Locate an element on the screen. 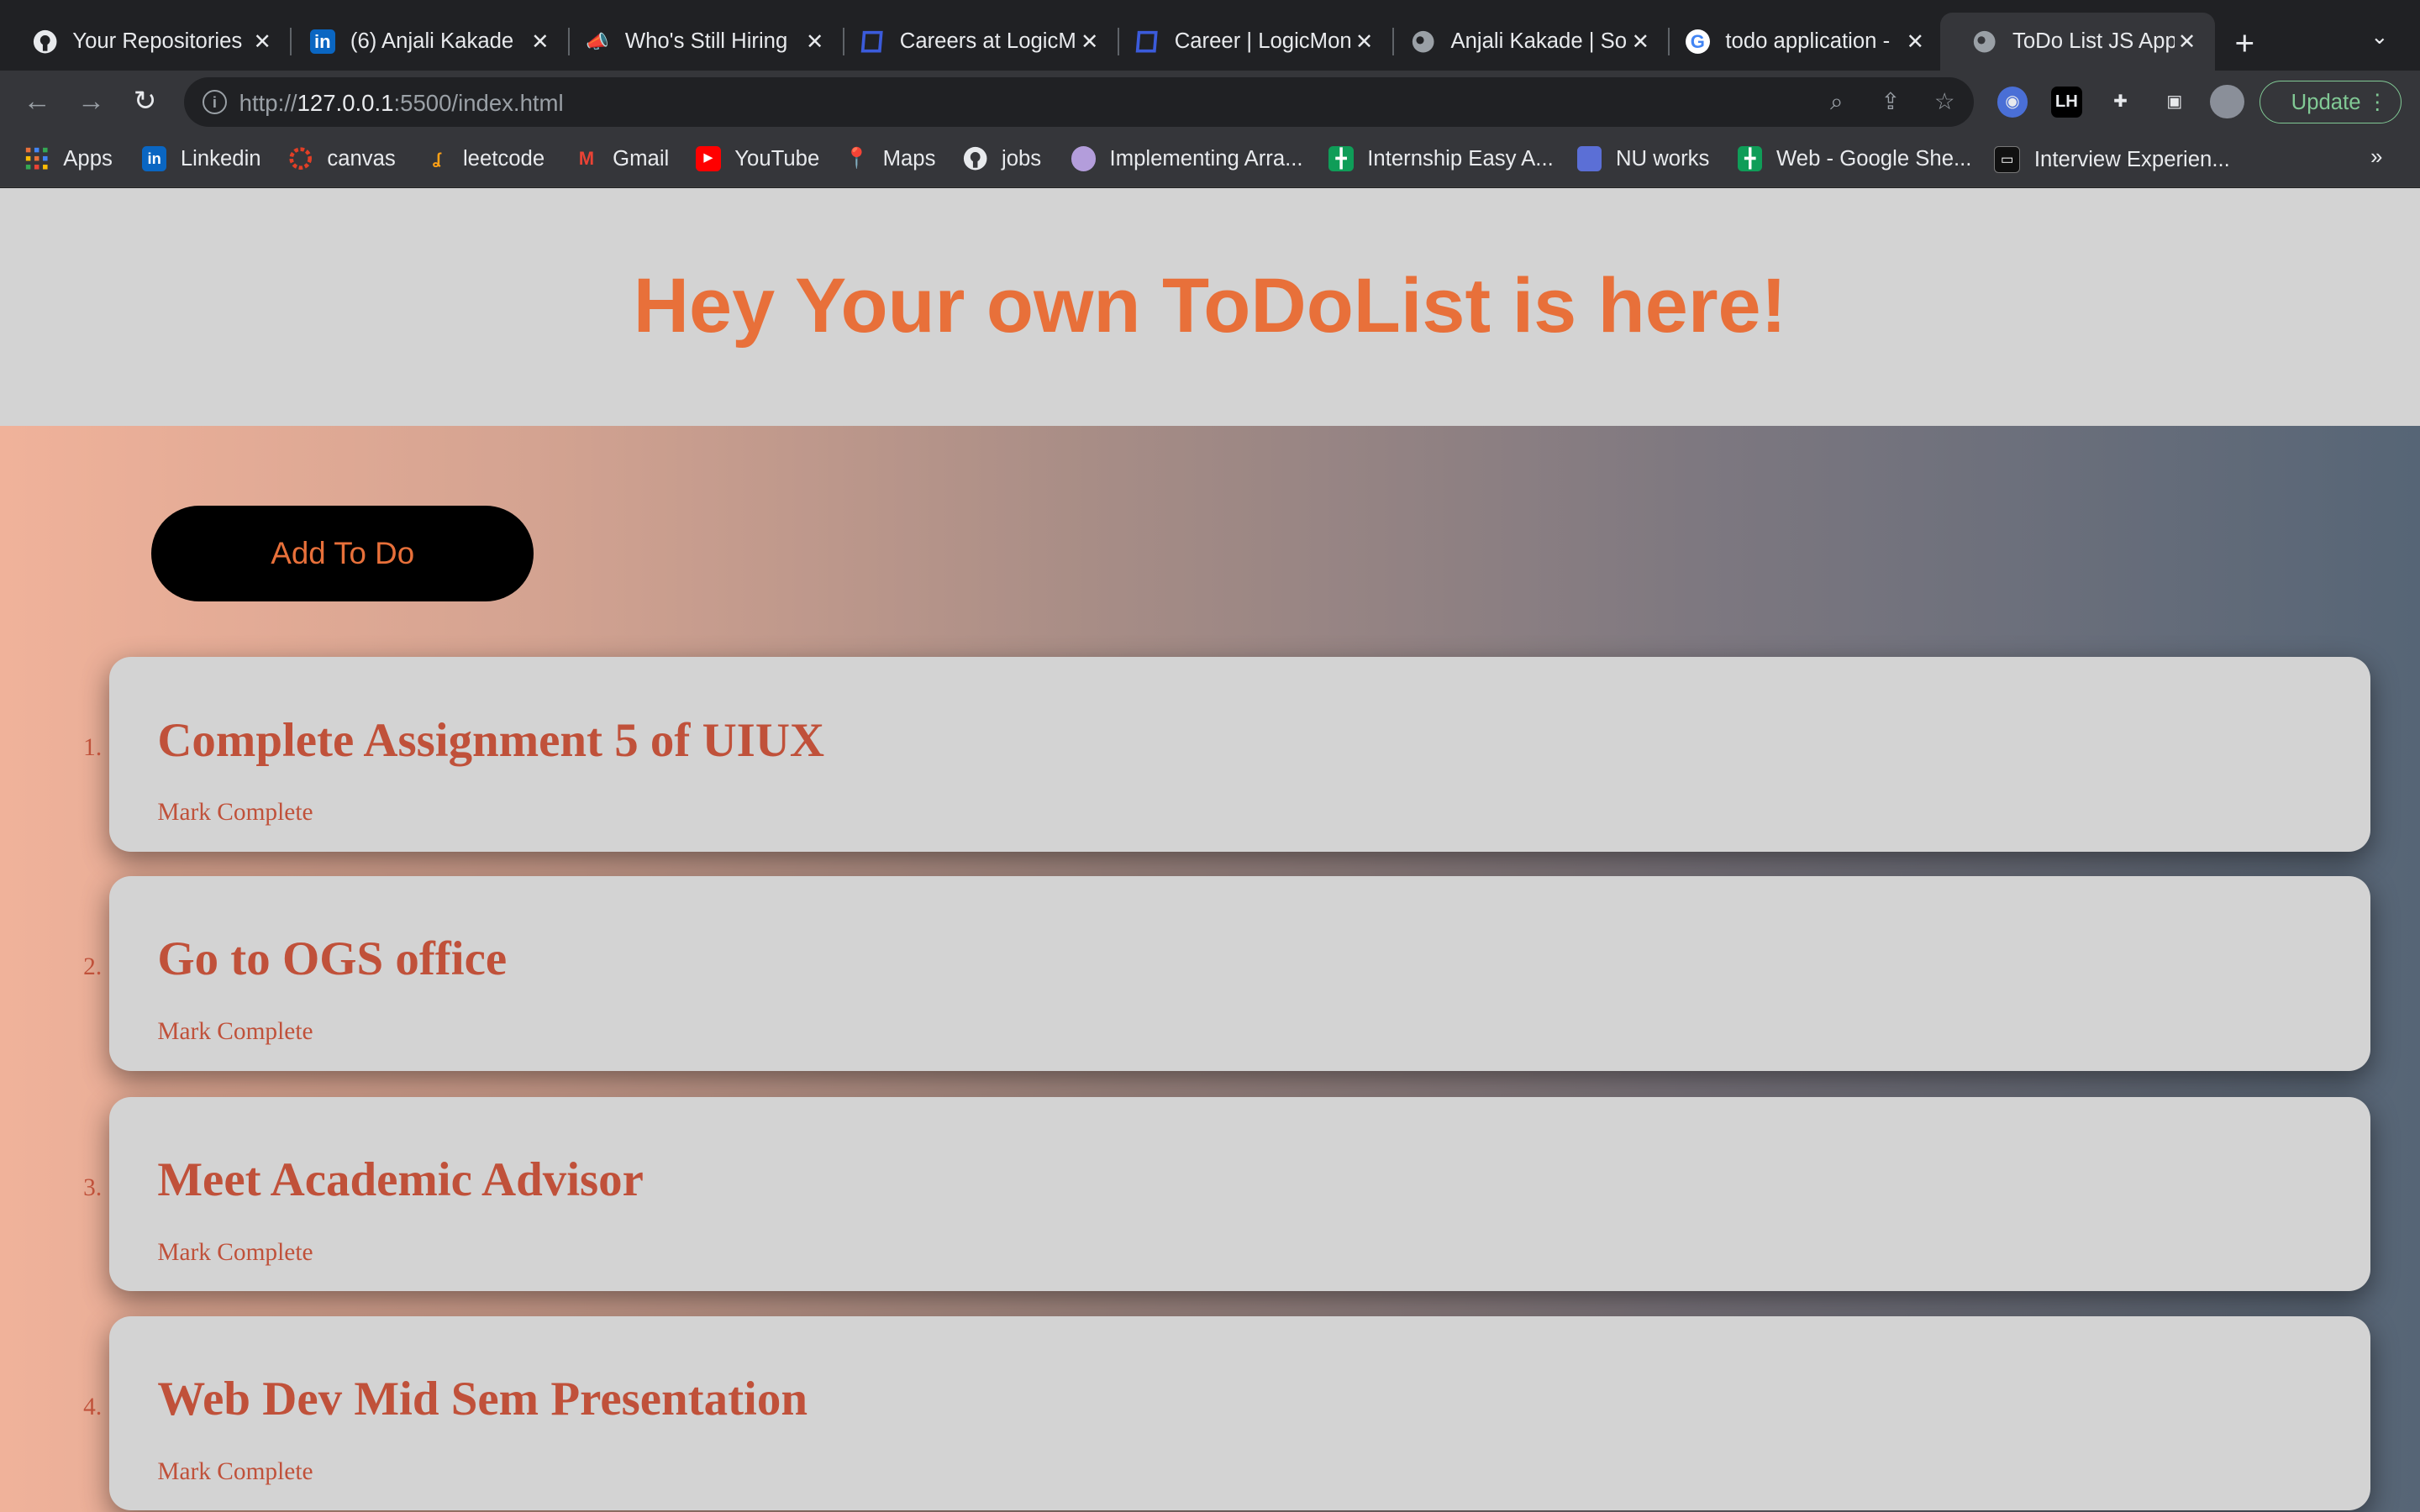  tab-careers-logicmonitor: Careers at LogicM ✕ is located at coordinates (973, 42).